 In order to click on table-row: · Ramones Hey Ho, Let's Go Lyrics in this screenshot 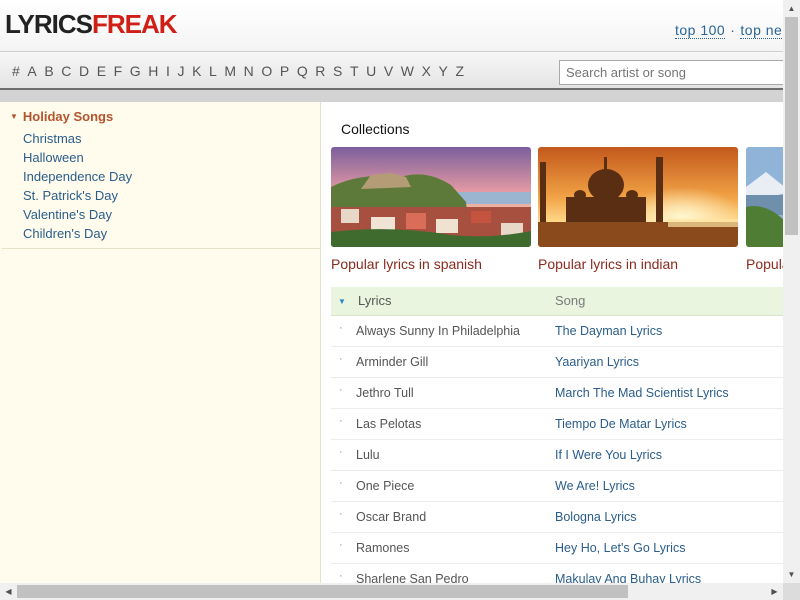, I will do `click(557, 548)`.